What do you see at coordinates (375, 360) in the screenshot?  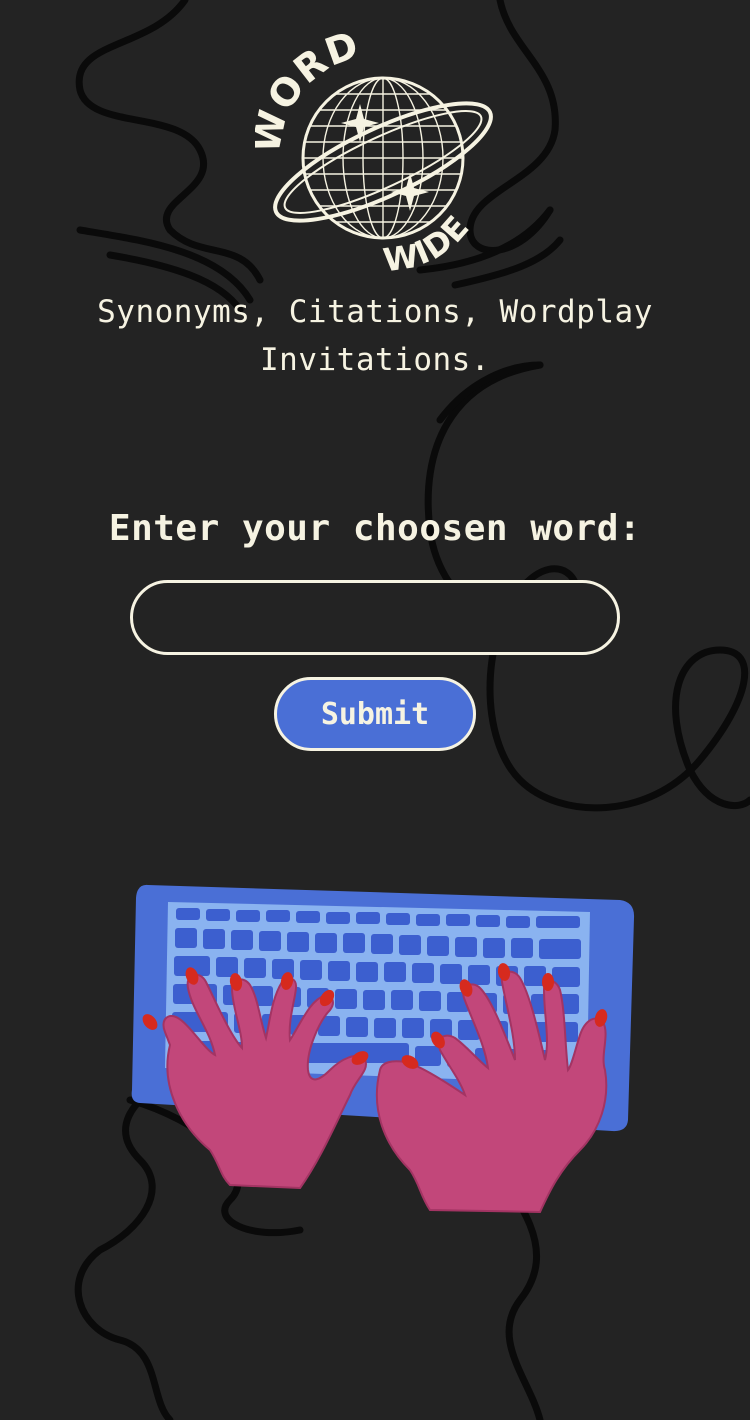 I see `tagline-line-2: Invitations.` at bounding box center [375, 360].